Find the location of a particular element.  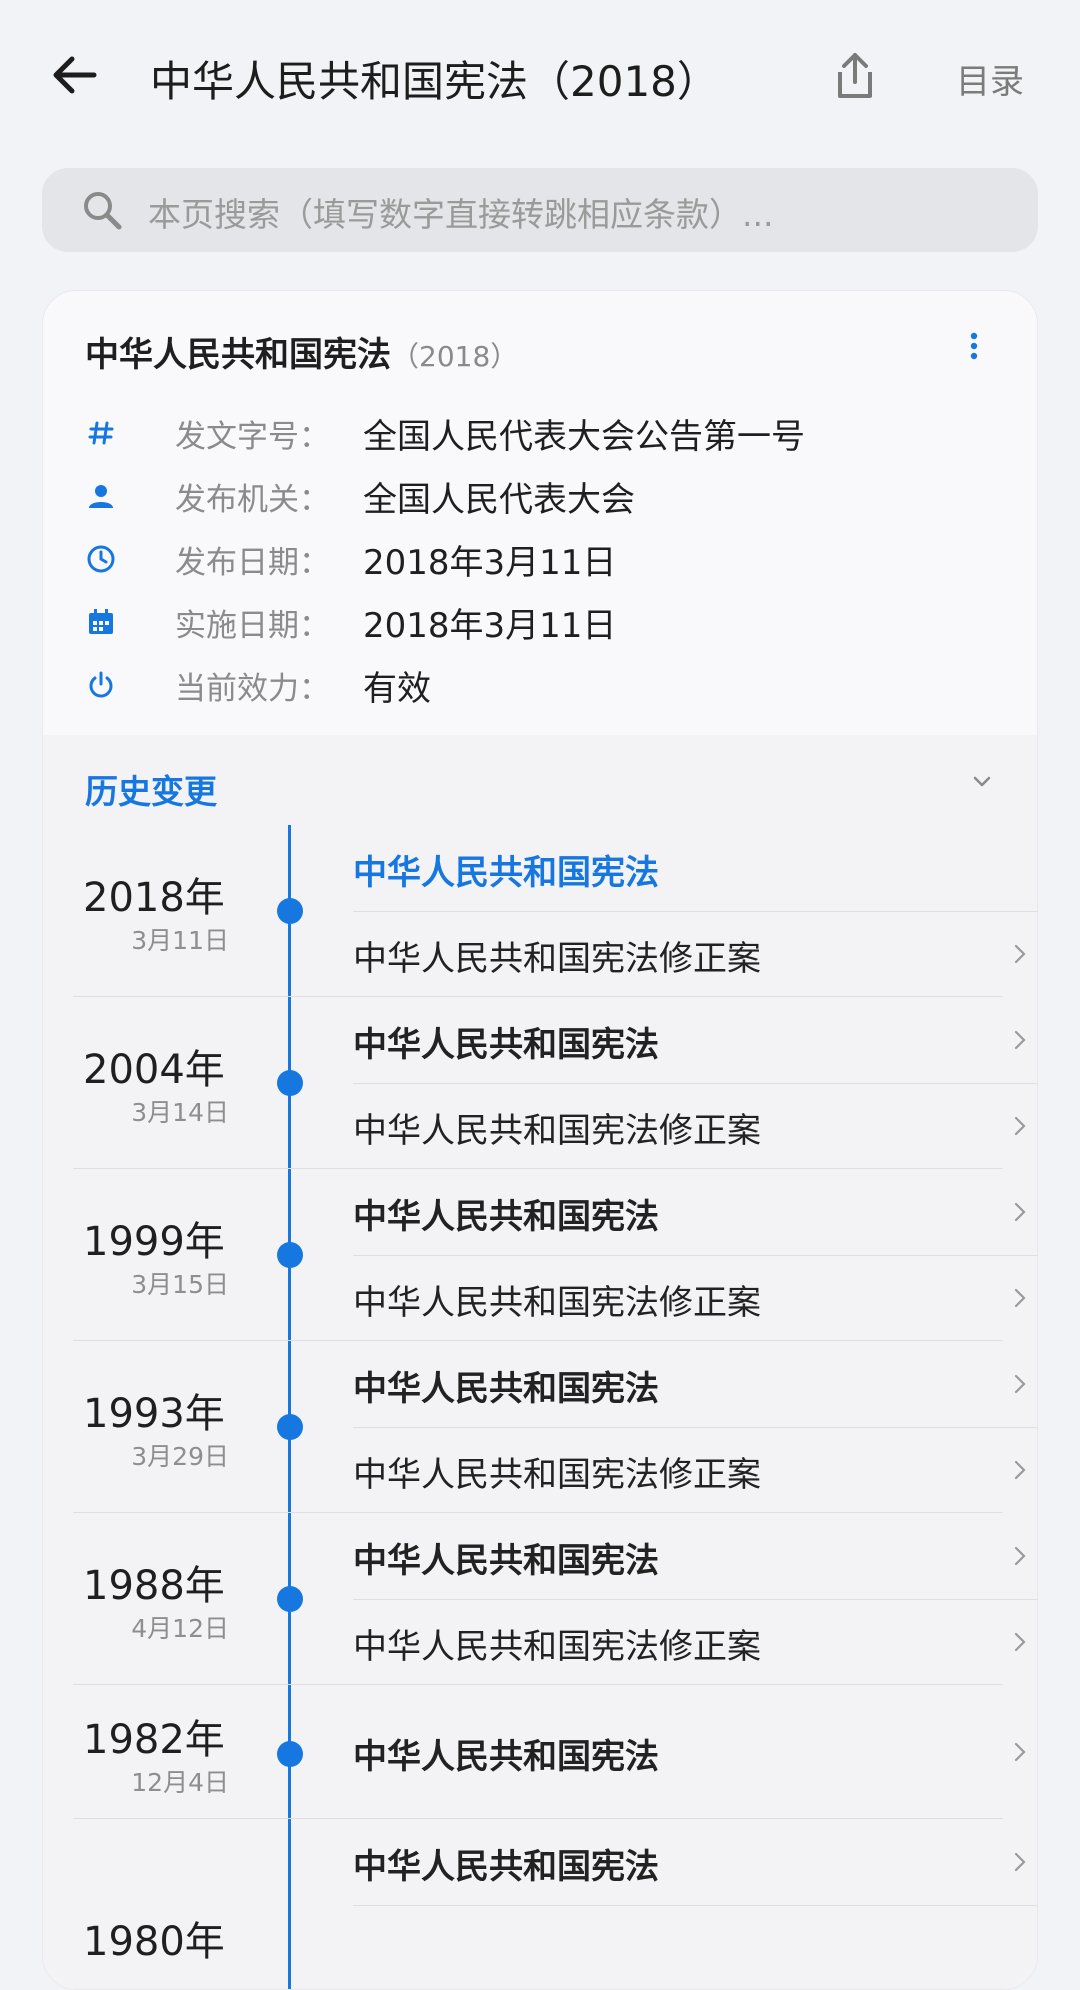

meta-row-effective-date: 实施日期： 2018年3月11日 is located at coordinates (535, 623).